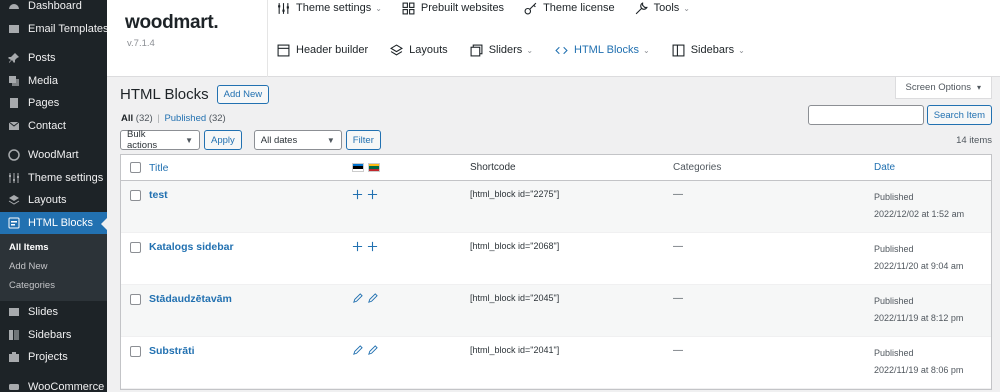  I want to click on menu-tools: Tools ⌄, so click(662, 8).